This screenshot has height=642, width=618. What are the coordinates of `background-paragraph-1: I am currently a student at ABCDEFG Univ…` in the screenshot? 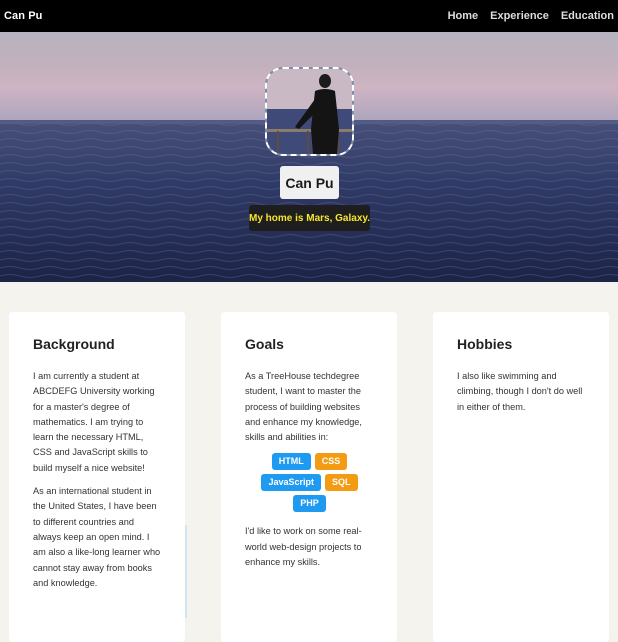 It's located at (94, 422).